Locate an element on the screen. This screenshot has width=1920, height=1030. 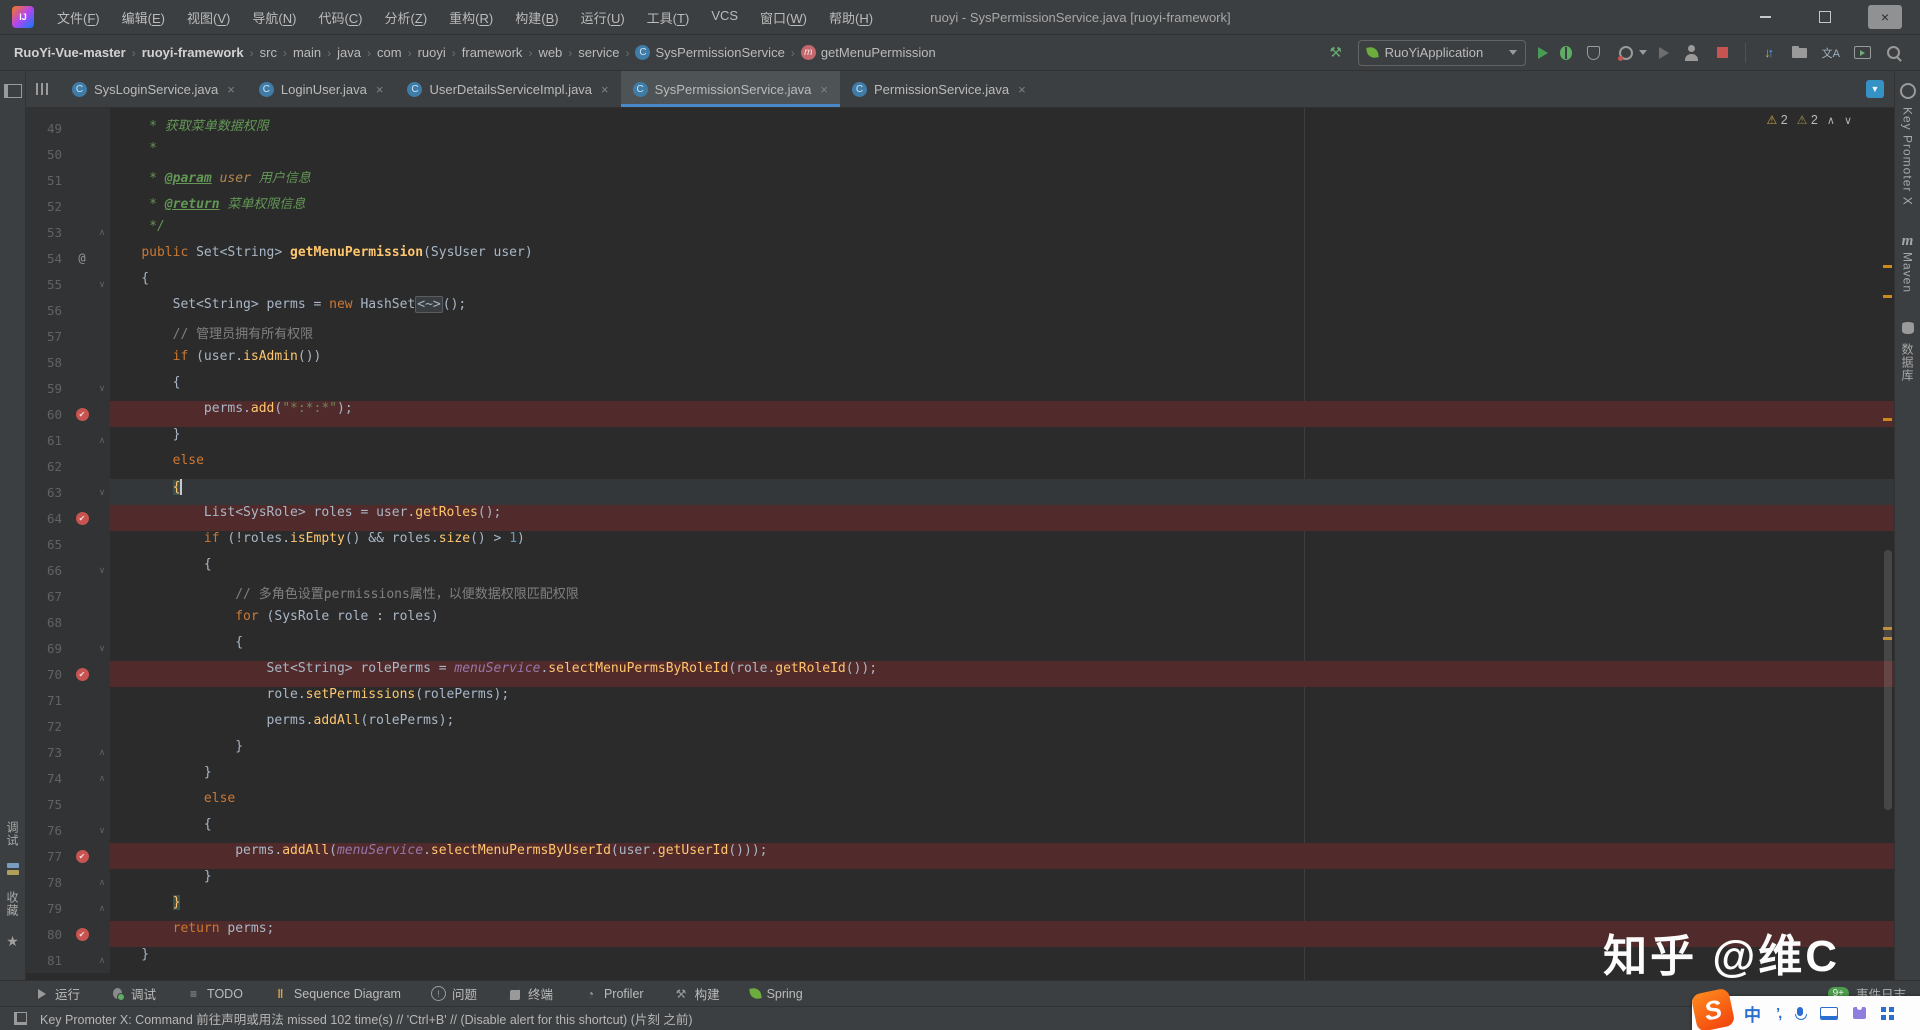
menu-item-重构: 重构(R) is located at coordinates (471, 17).